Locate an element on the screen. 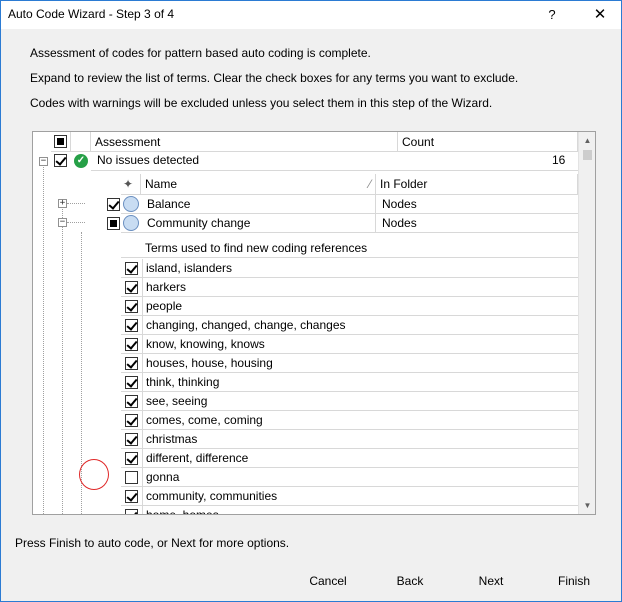 This screenshot has width=622, height=602. code-checkbox-balance is located at coordinates (113, 204).